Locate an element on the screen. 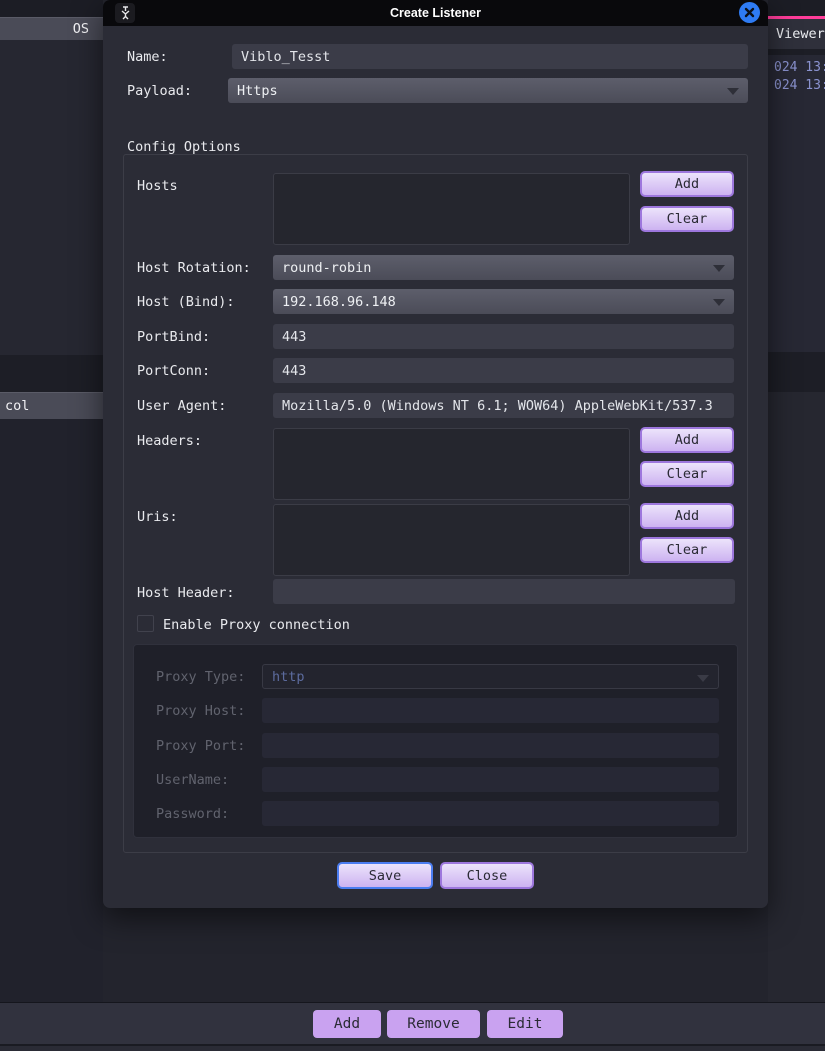 The image size is (825, 1051). name-label: Name: is located at coordinates (147, 57).